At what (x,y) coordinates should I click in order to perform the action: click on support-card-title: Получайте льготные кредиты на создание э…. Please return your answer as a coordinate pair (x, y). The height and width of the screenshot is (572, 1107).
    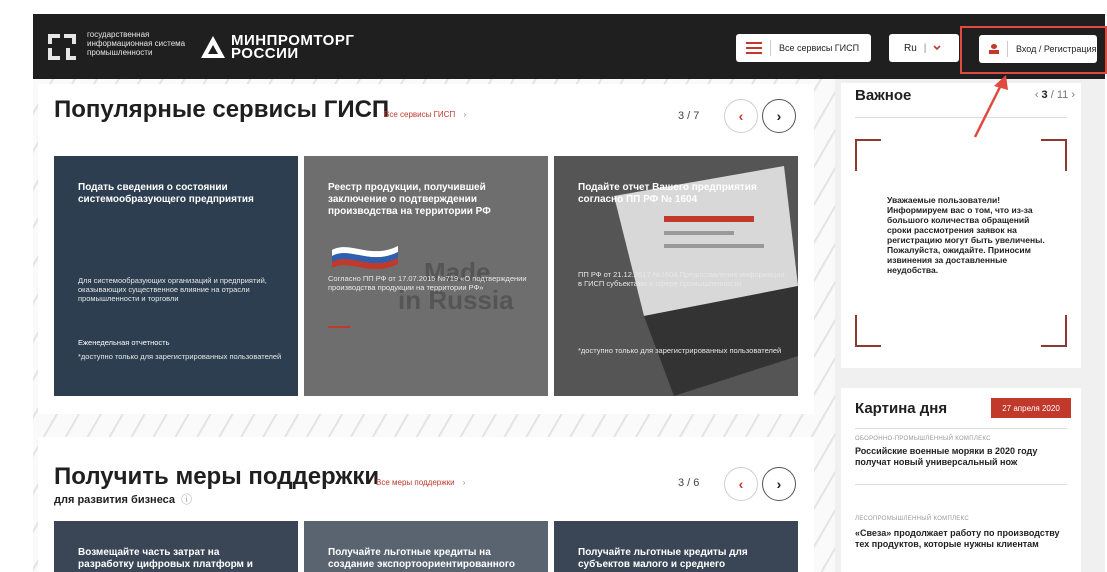
    Looking at the image, I should click on (422, 558).